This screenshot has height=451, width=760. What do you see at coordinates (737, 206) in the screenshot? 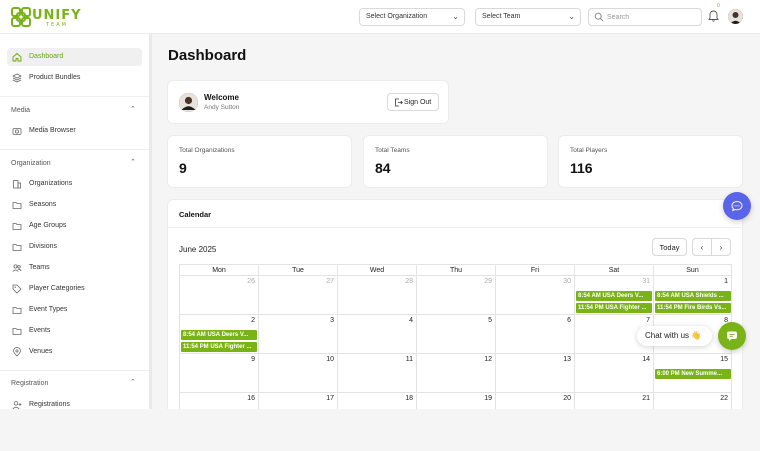
I see `messages-fab` at bounding box center [737, 206].